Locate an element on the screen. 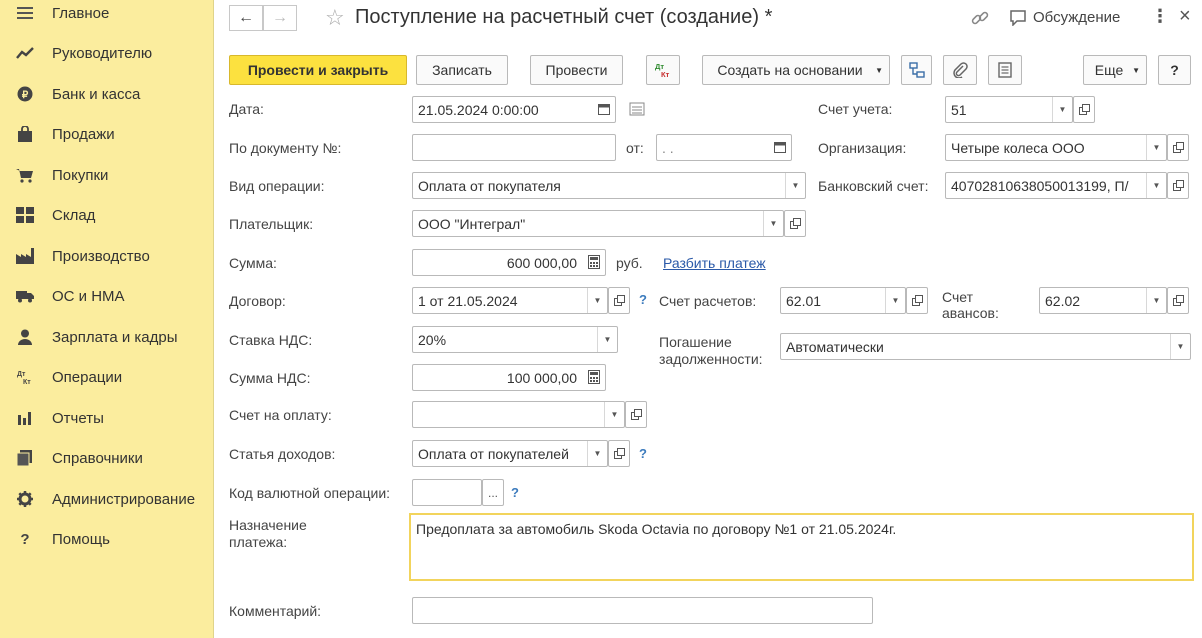 The image size is (1202, 638). from-date-field: . . is located at coordinates (724, 147).